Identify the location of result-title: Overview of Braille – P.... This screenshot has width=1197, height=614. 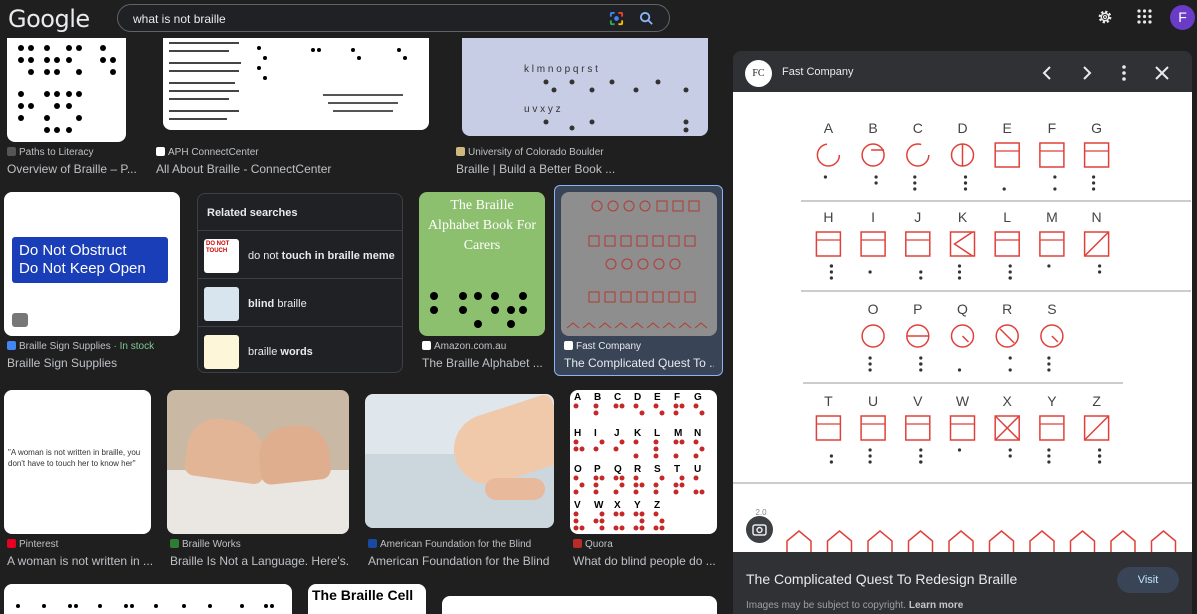
(82, 169).